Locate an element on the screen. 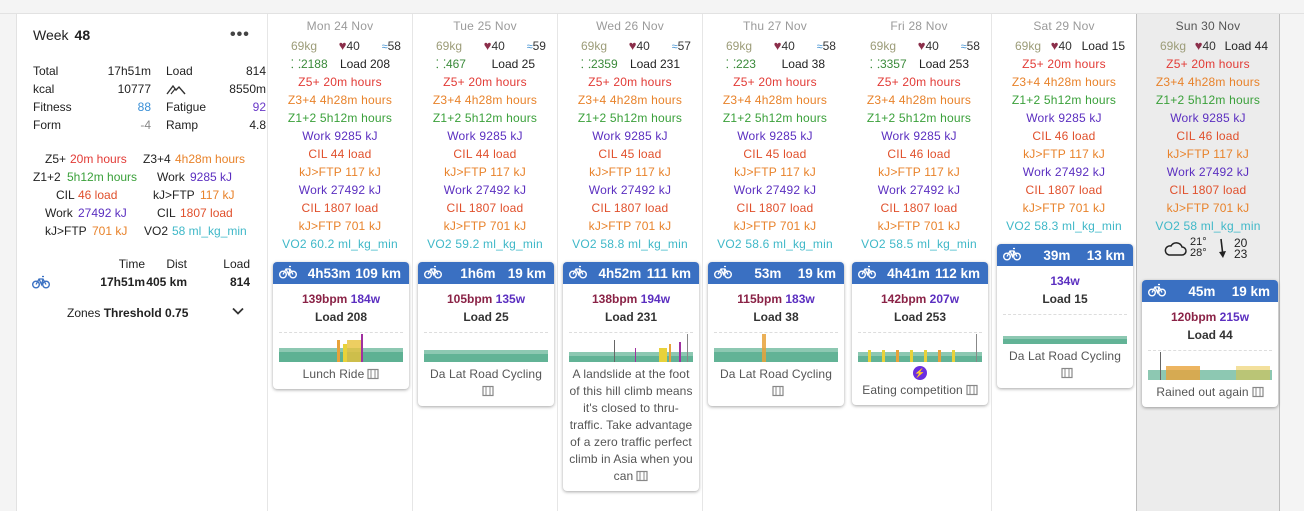  day-header: Wed 26 Nov is located at coordinates (630, 26).